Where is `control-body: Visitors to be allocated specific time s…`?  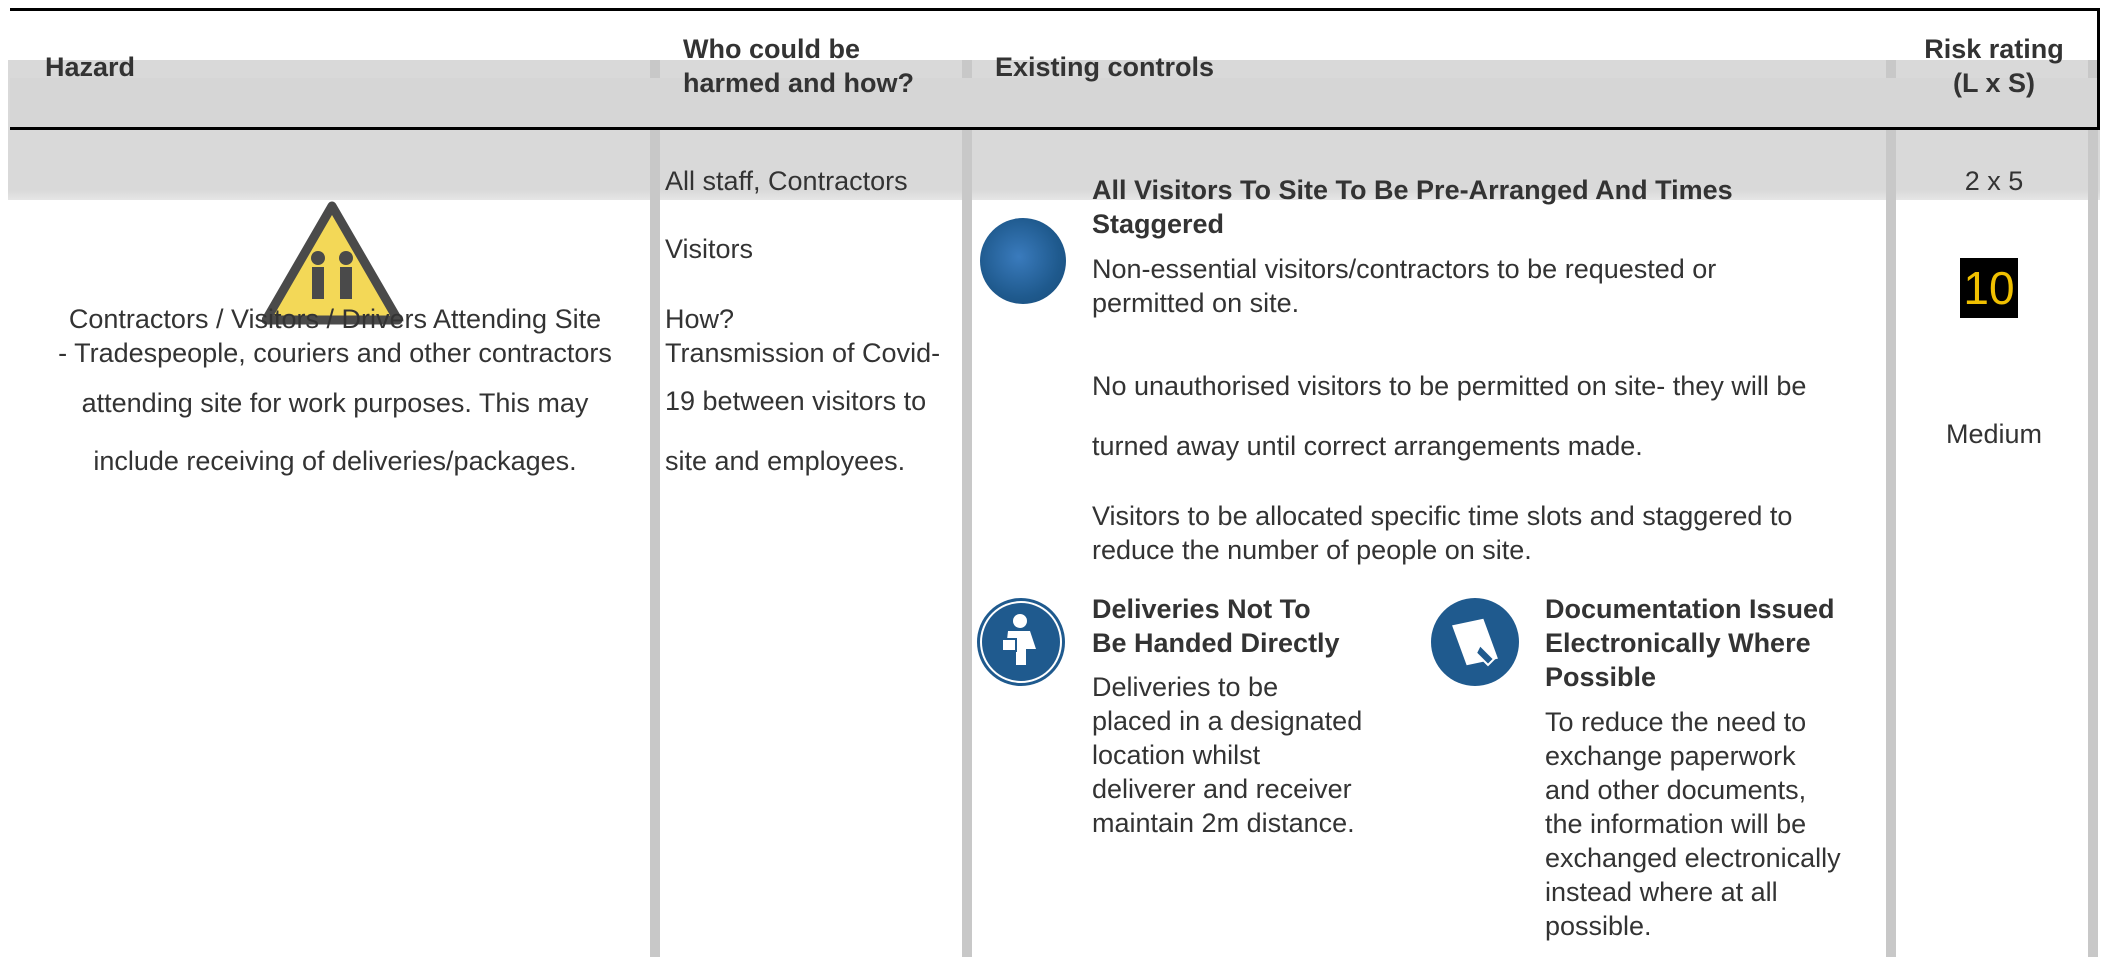
control-body: Visitors to be allocated specific time s… is located at coordinates (1442, 533).